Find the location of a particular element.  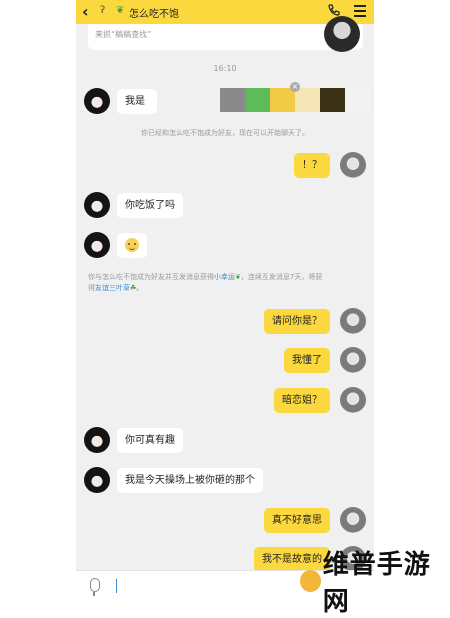

chat-title: 怎么吃不饱 is located at coordinates (154, 14).